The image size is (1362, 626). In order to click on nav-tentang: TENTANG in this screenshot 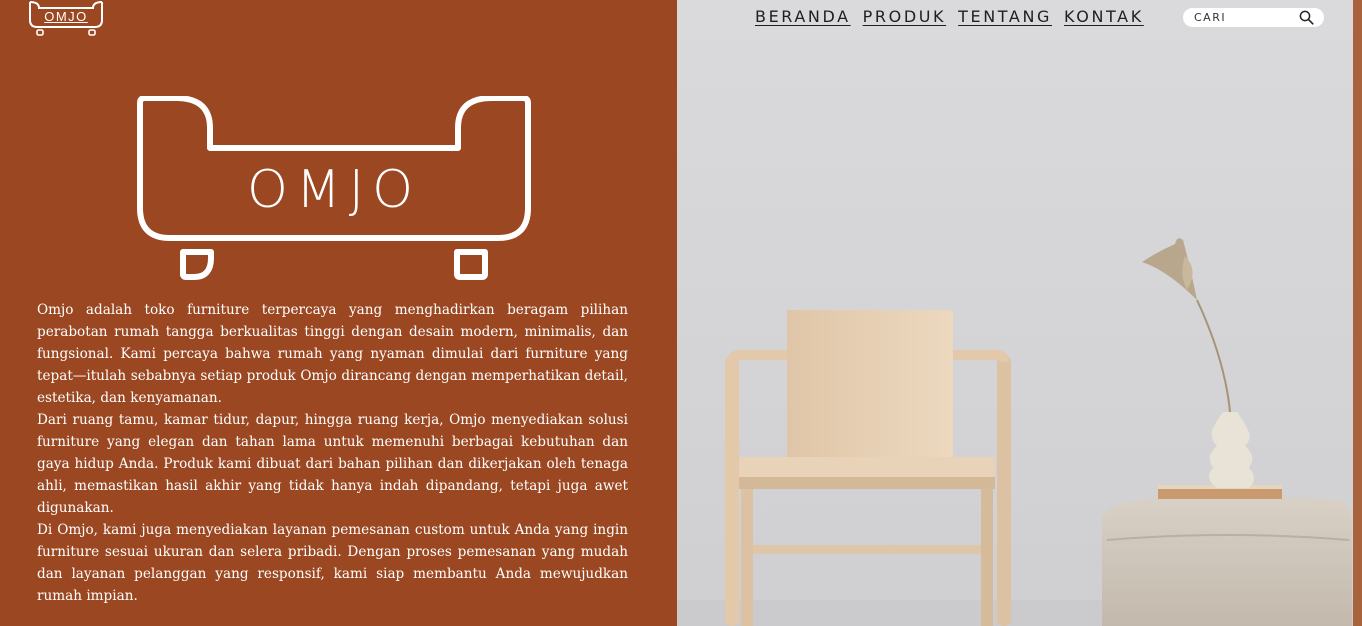, I will do `click(1005, 16)`.